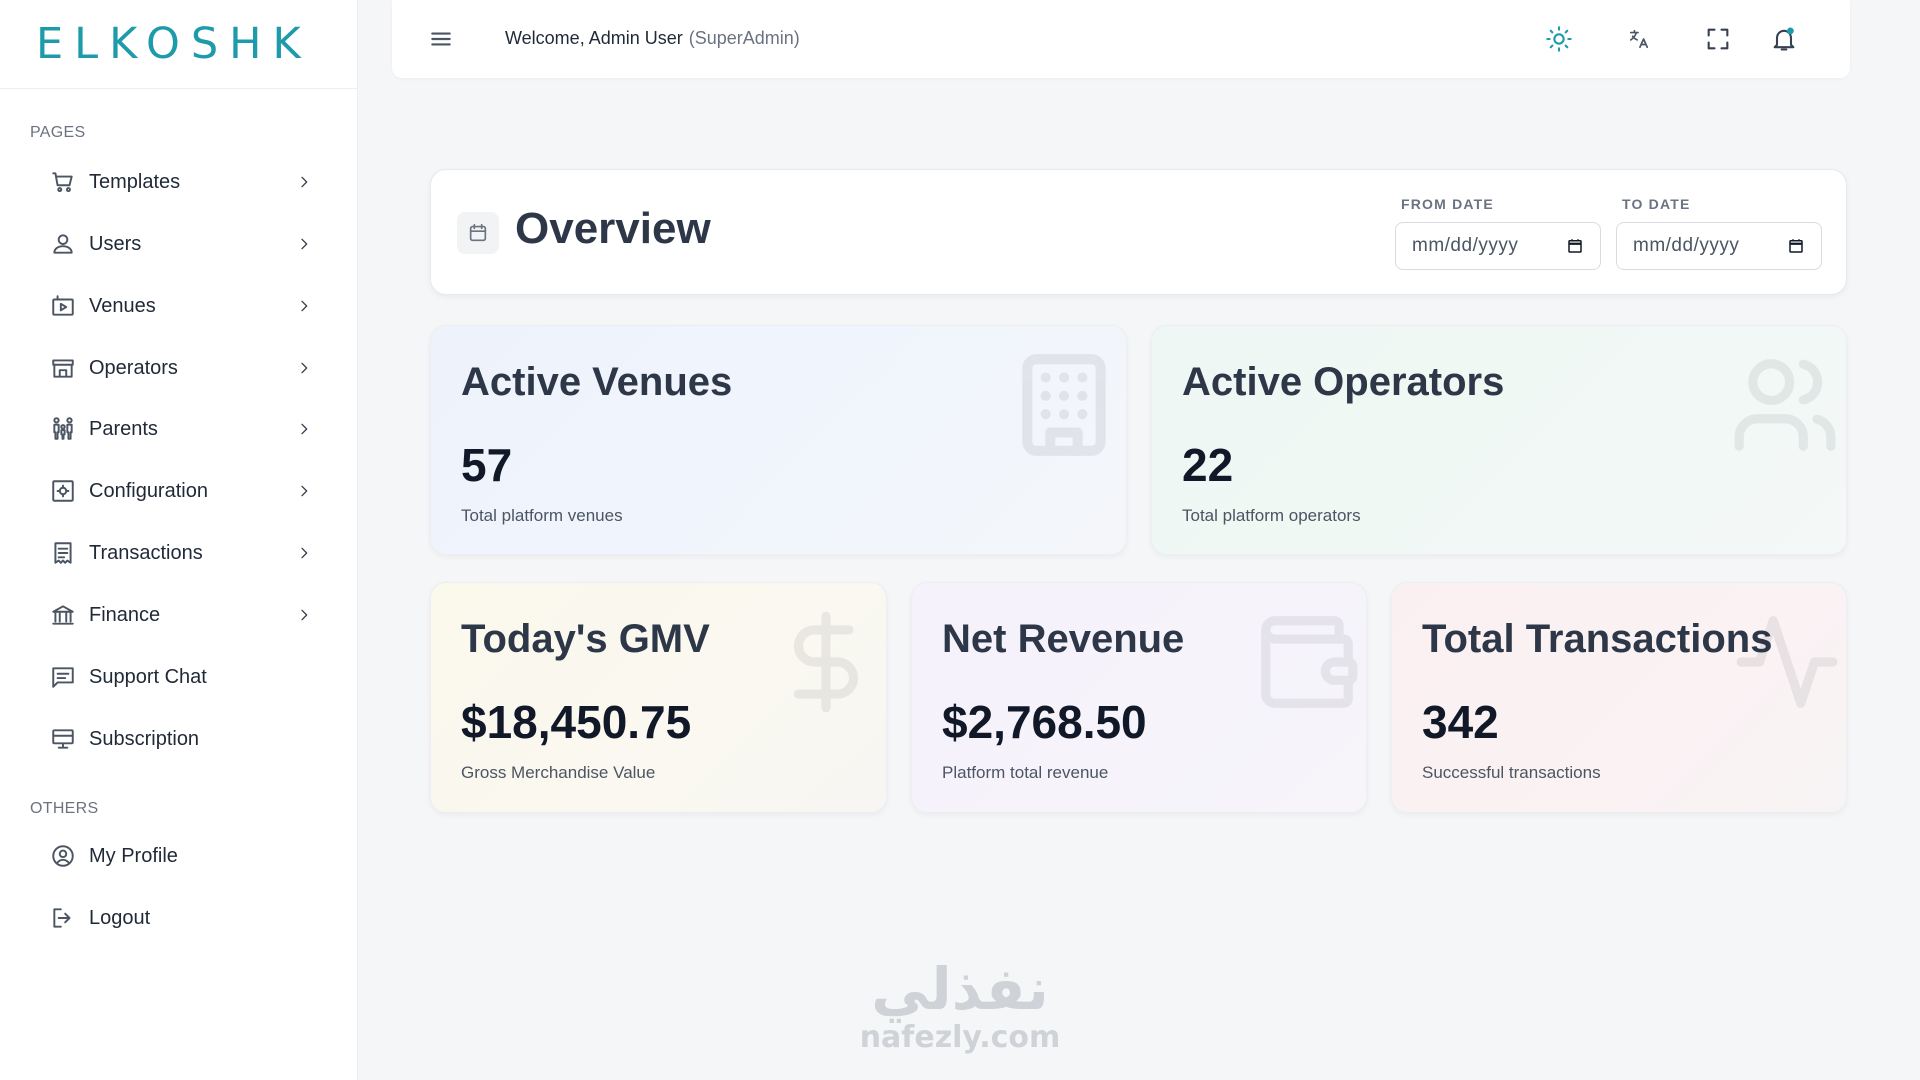  Describe the element at coordinates (63, 429) in the screenshot. I see `family-icon` at that location.